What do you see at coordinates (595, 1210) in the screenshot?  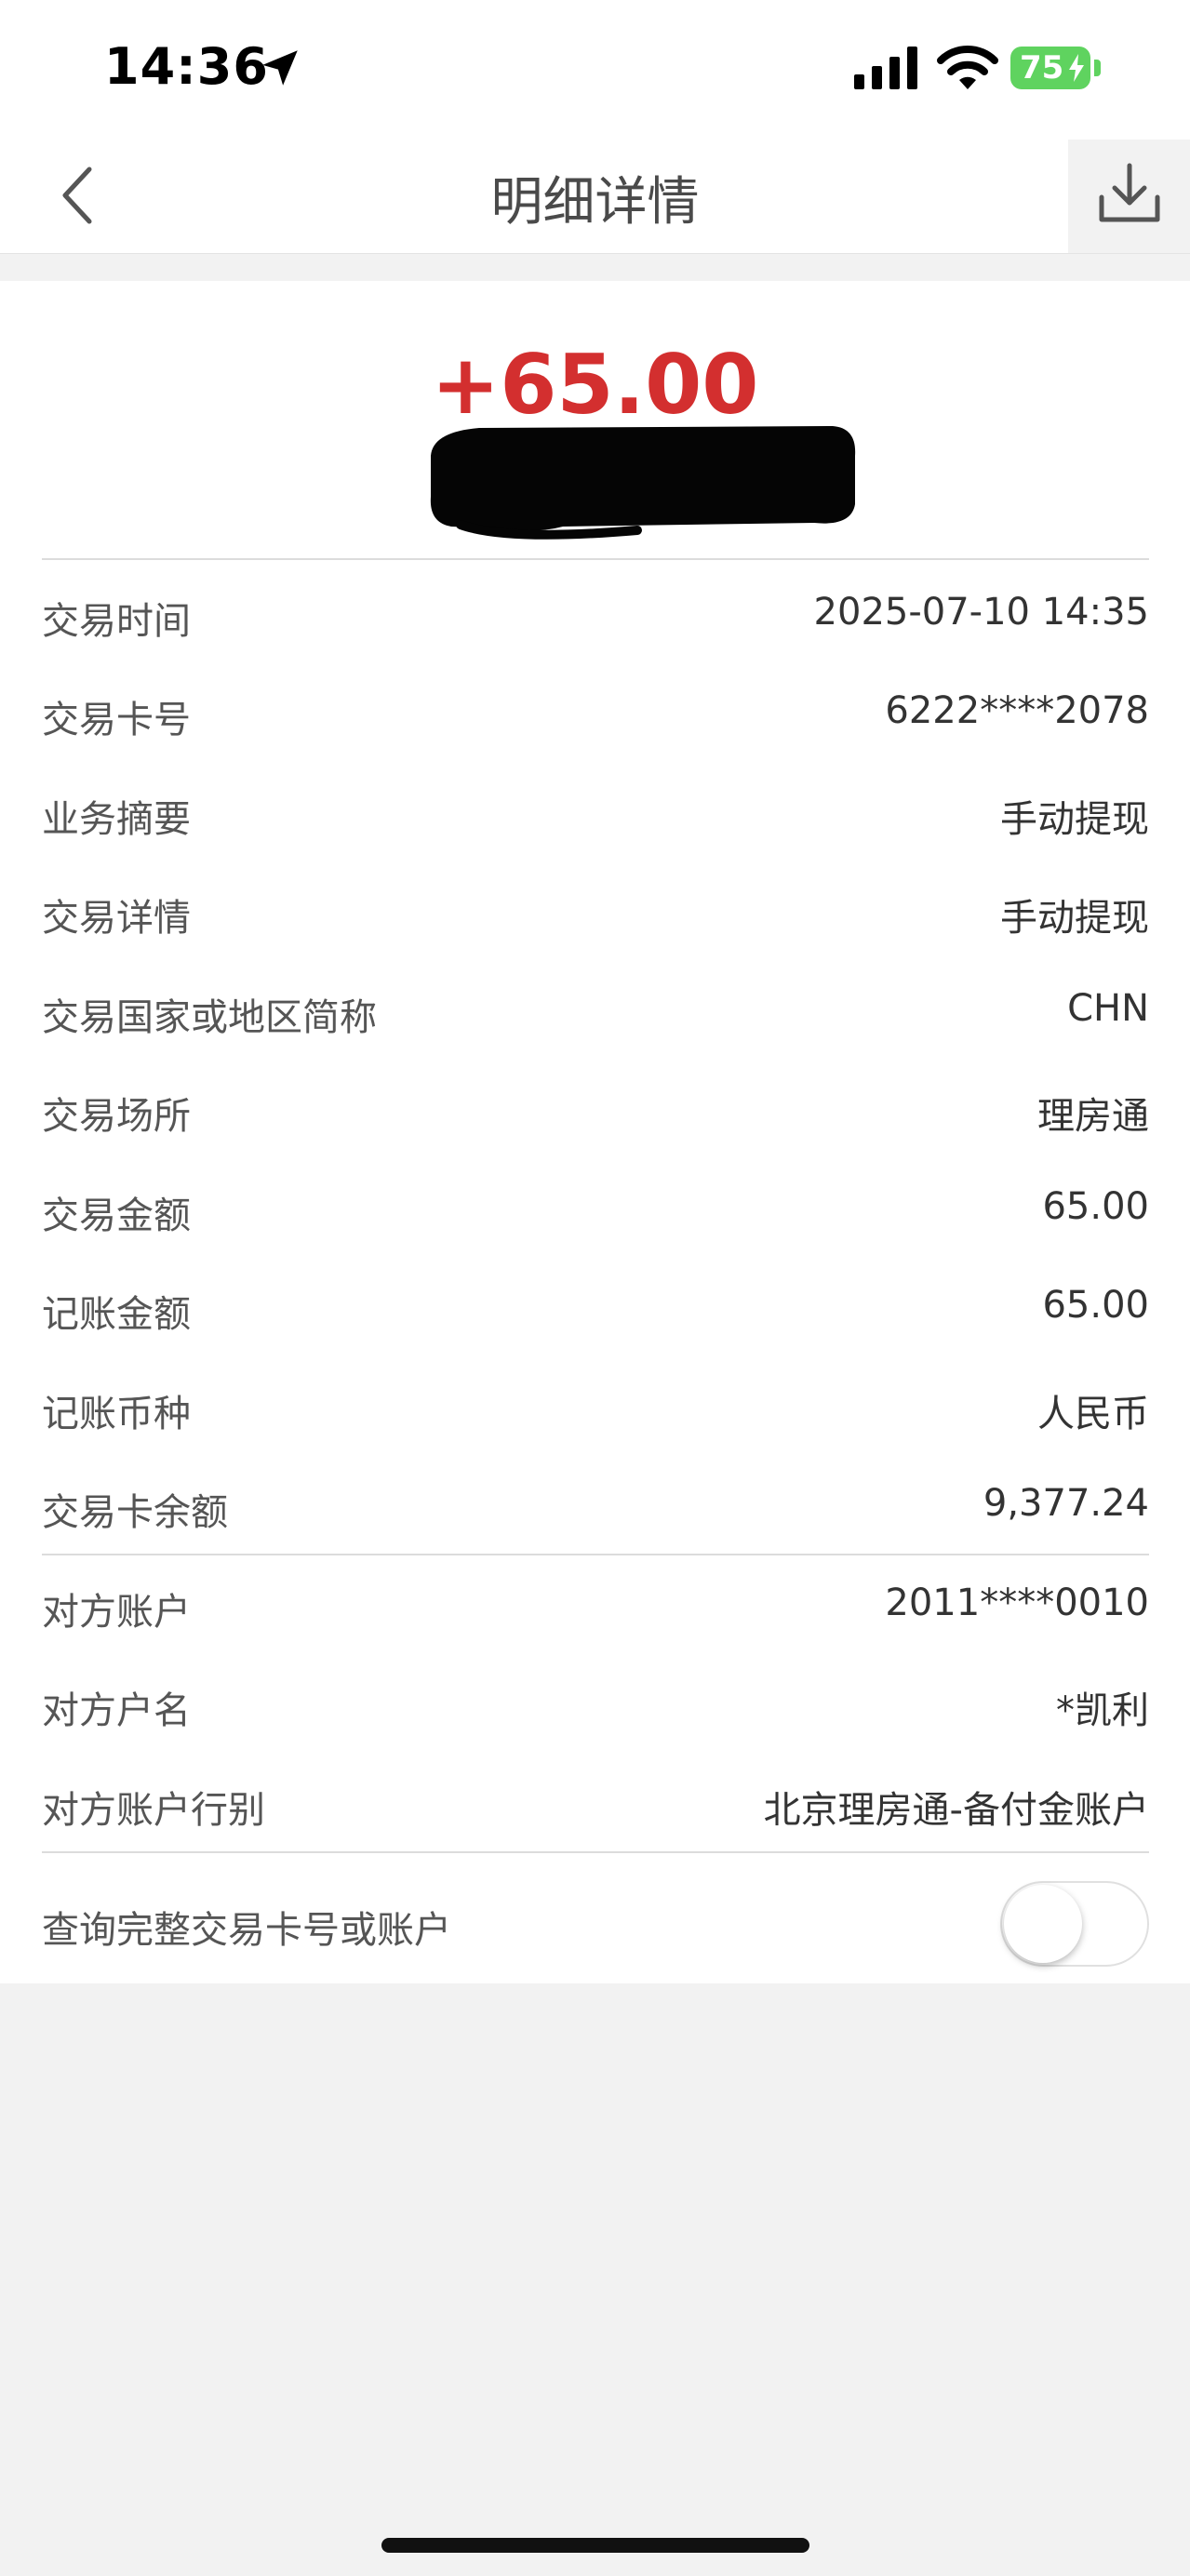 I see `detail-row-transaction-amount: 交易金额 65.00` at bounding box center [595, 1210].